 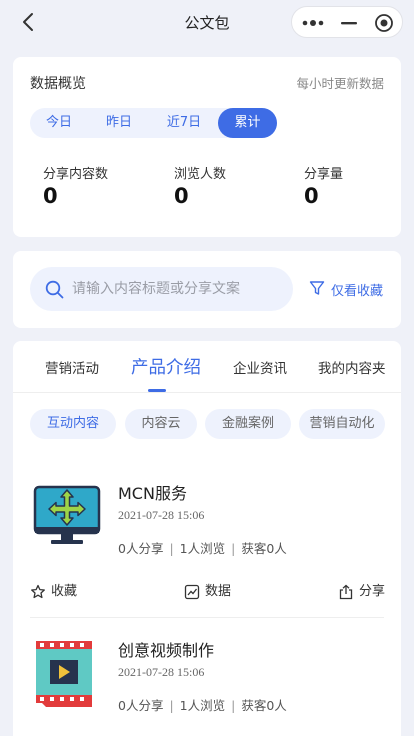 I want to click on filter-funnel-icon, so click(x=317, y=288).